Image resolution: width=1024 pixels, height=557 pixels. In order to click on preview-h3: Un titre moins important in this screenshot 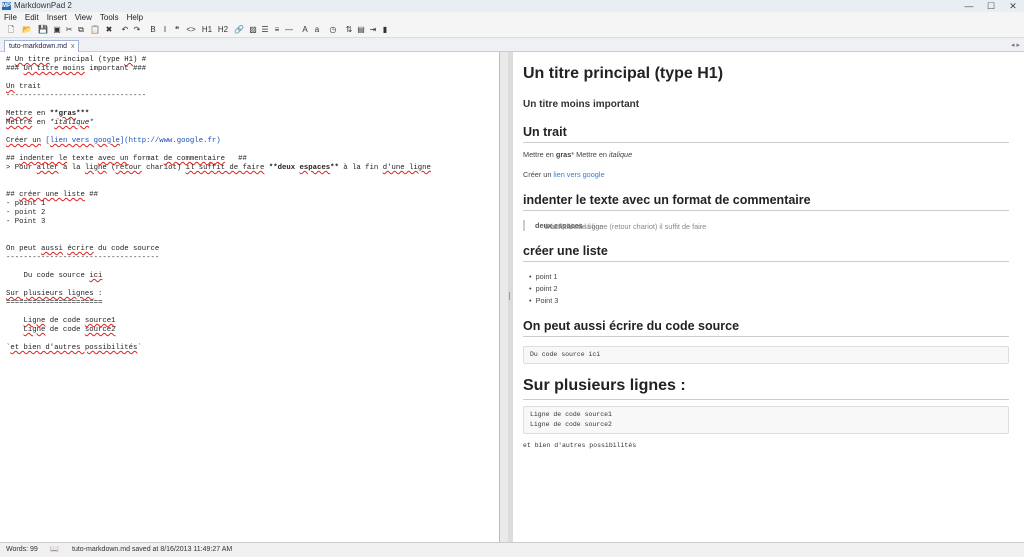, I will do `click(581, 104)`.